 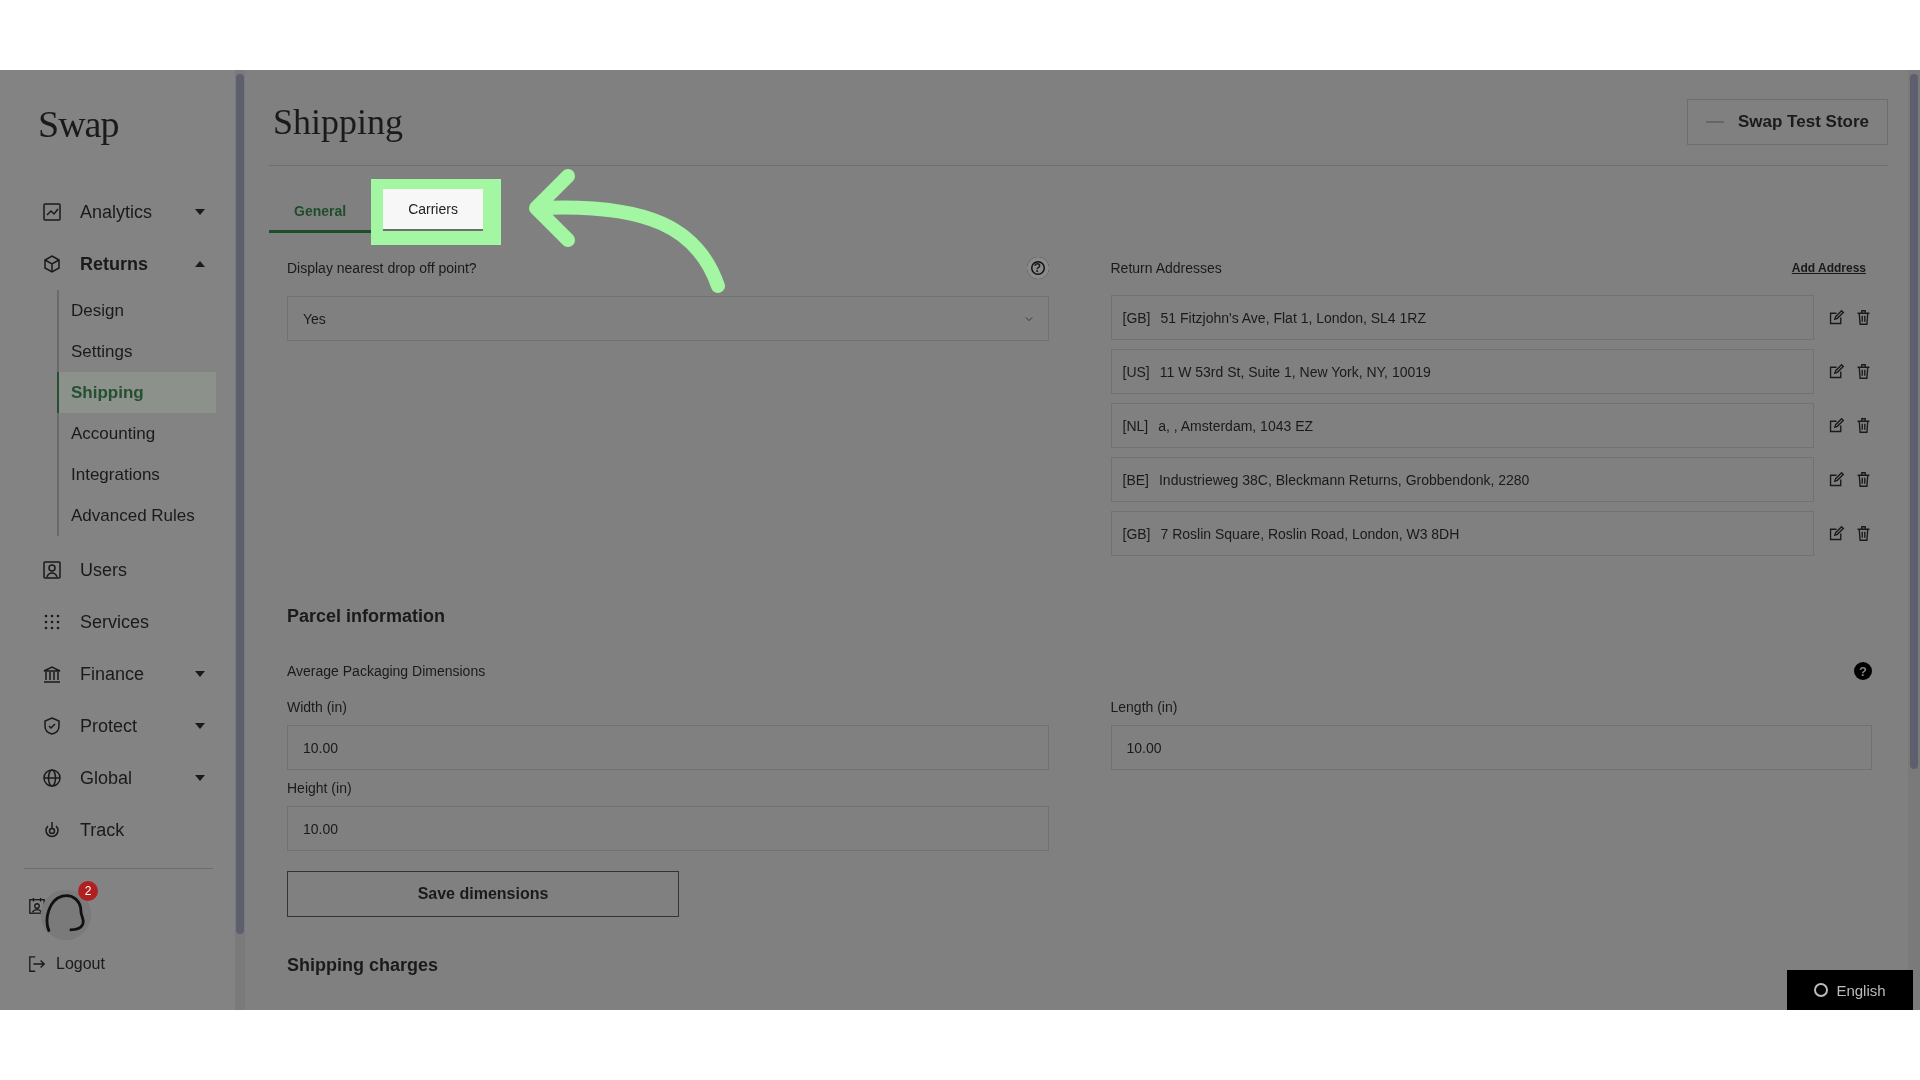 I want to click on address-field: [NL] a, , Amsterdam, 1043 EZ, so click(x=1462, y=425).